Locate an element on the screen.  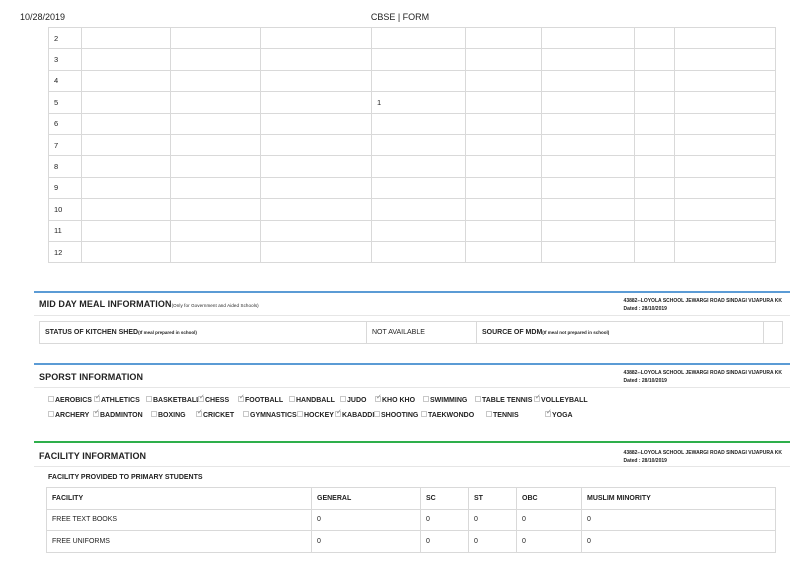
grid-row: 7 is located at coordinates (412, 145).